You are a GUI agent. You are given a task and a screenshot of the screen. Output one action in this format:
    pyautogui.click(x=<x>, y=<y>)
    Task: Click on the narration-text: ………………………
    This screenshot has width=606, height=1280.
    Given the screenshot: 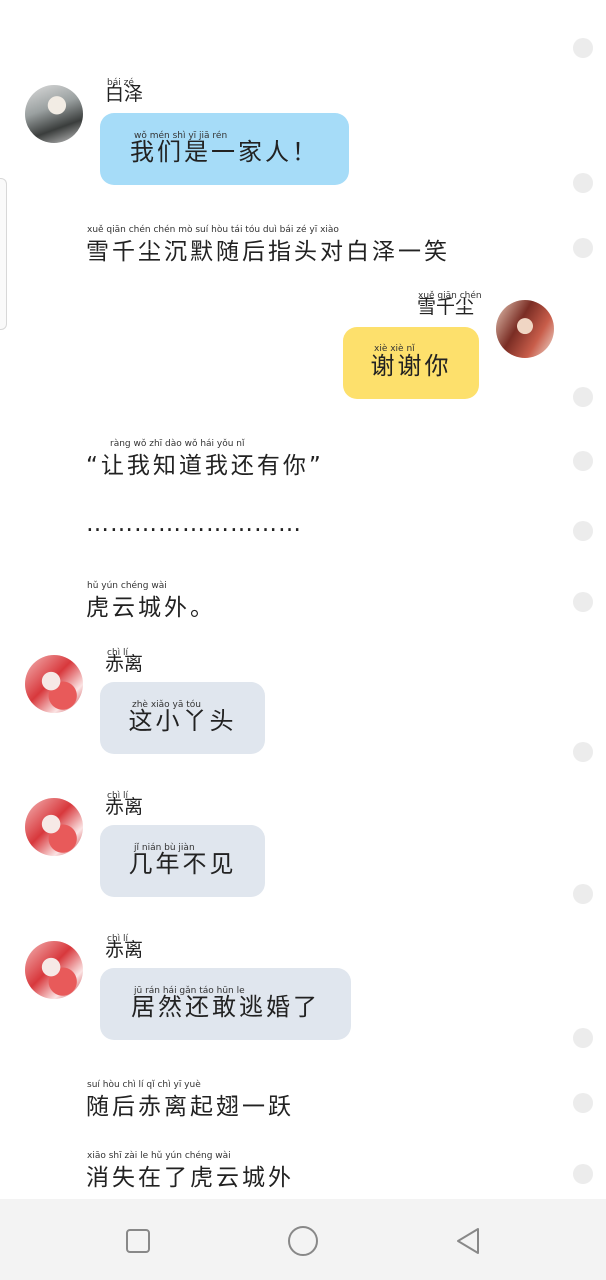 What is the action you would take?
    pyautogui.click(x=194, y=524)
    